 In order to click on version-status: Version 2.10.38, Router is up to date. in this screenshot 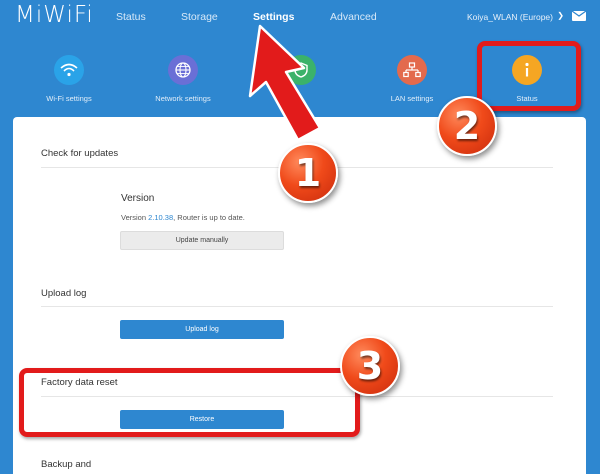, I will do `click(183, 217)`.